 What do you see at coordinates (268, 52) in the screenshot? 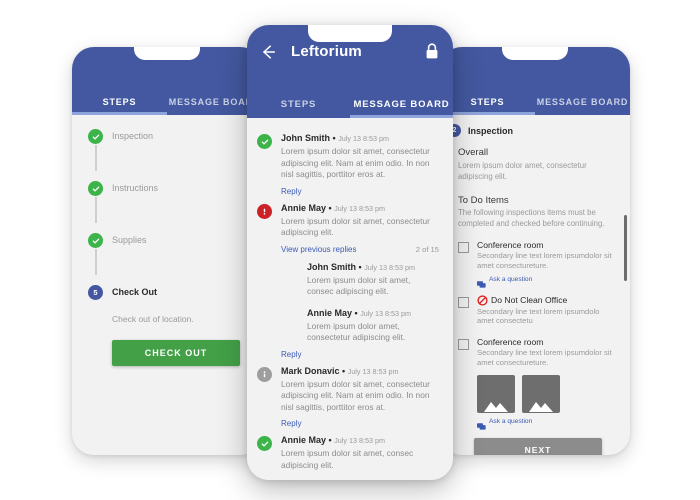
I see `arrow-left-icon` at bounding box center [268, 52].